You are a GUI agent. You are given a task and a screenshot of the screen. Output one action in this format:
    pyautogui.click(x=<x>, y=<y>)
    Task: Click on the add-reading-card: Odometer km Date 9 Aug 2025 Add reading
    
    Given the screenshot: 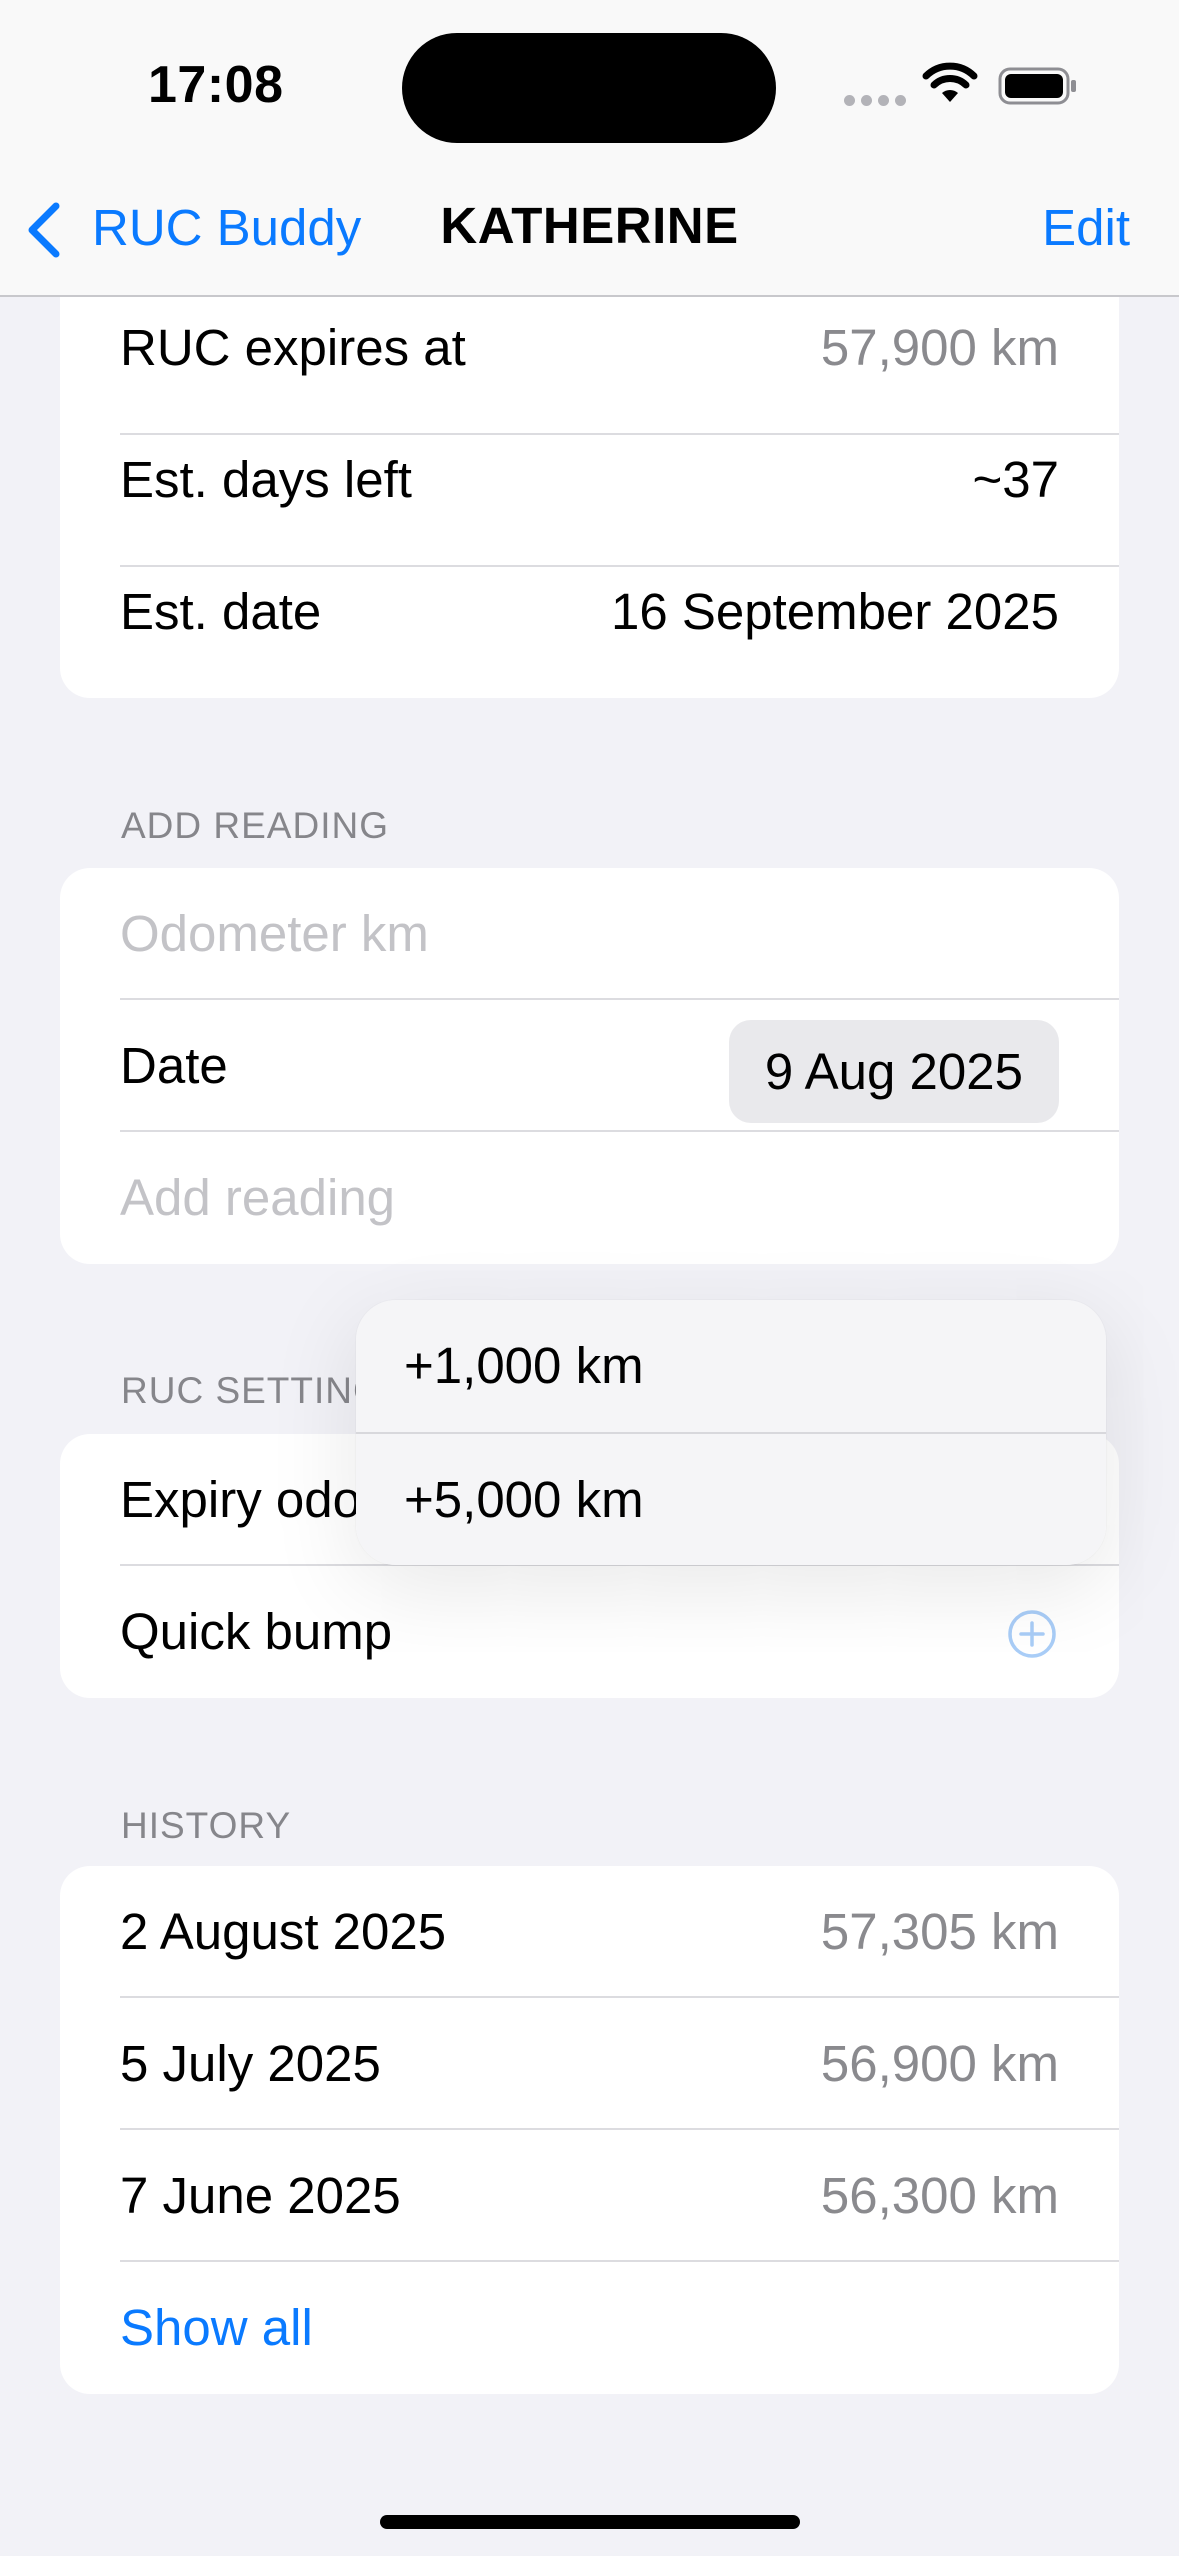 What is the action you would take?
    pyautogui.click(x=589, y=1066)
    